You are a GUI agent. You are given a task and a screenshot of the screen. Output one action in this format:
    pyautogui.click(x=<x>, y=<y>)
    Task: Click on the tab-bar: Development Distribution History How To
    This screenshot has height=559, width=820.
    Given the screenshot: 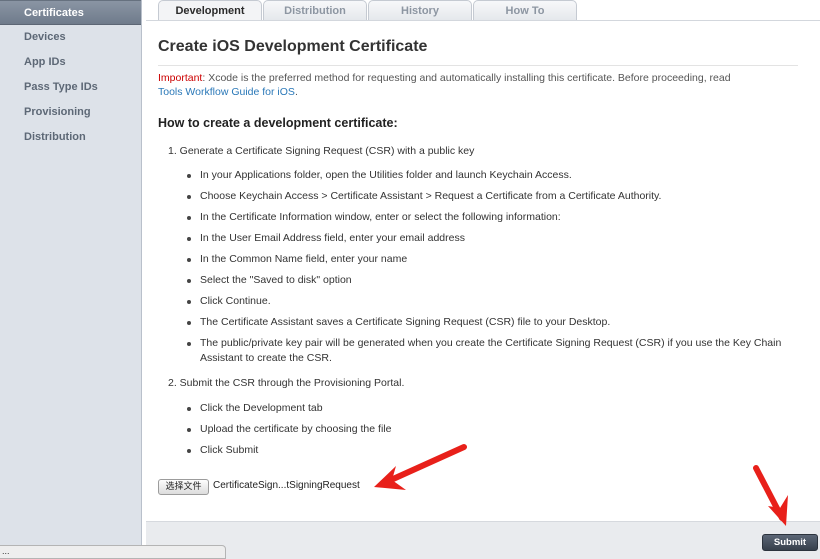 What is the action you would take?
    pyautogui.click(x=483, y=10)
    